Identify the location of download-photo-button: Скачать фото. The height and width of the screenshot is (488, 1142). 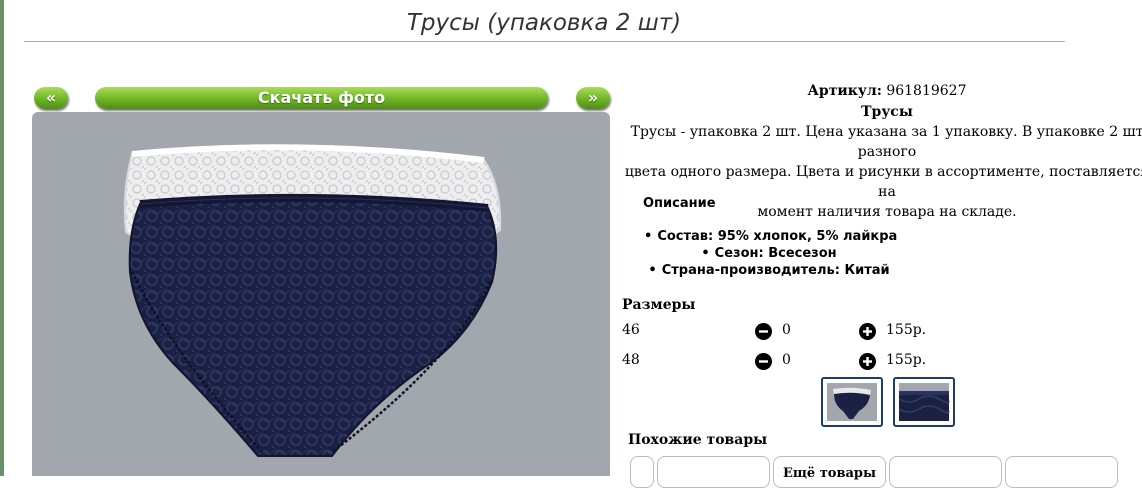
(321, 98).